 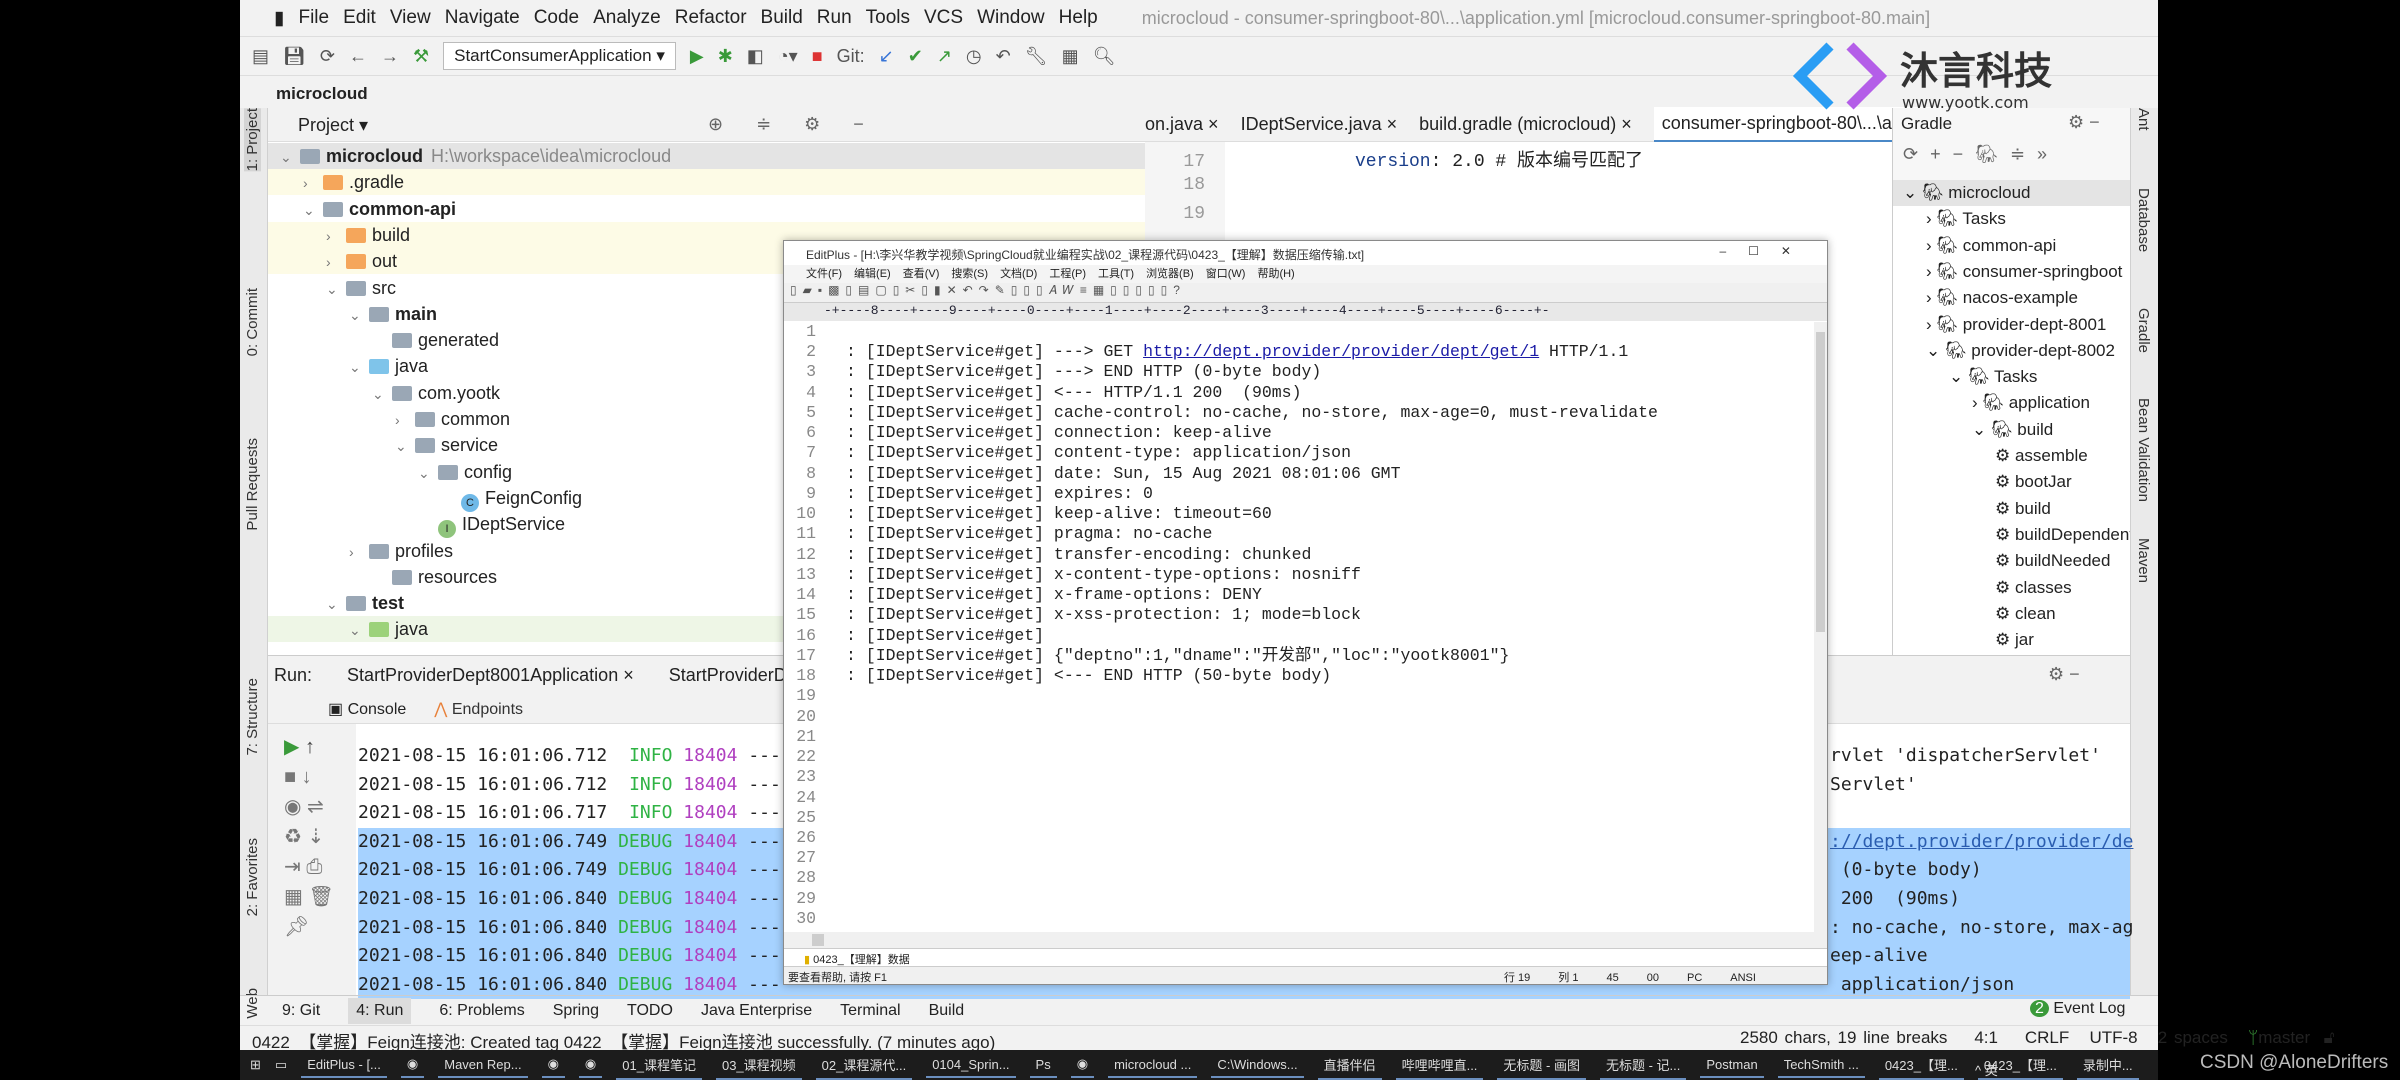 What do you see at coordinates (659, 1065) in the screenshot?
I see `taskbar-item: 01_课程笔记` at bounding box center [659, 1065].